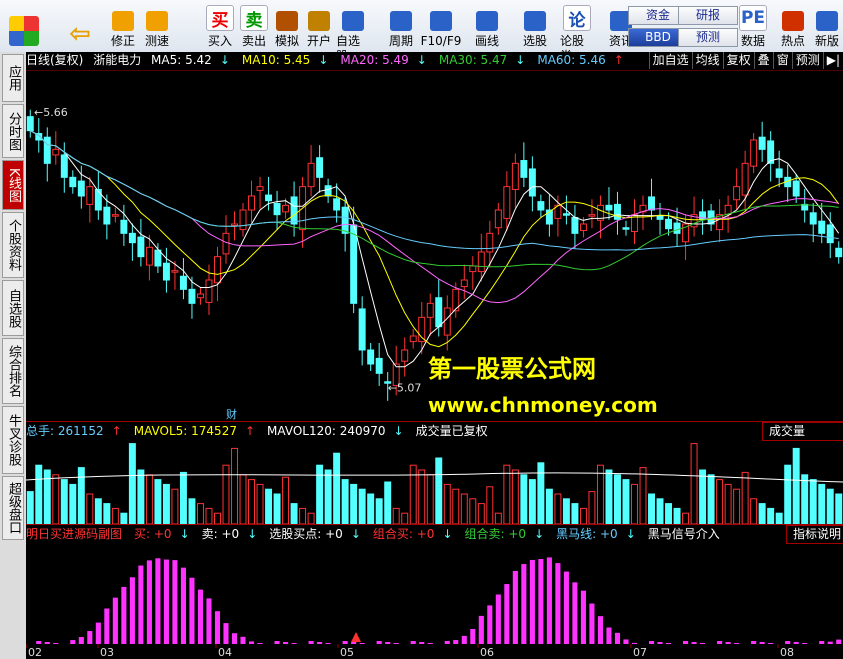 Image resolution: width=843 pixels, height=659 pixels. Describe the element at coordinates (224, 60) in the screenshot. I see `ma-arrow: ↓` at that location.